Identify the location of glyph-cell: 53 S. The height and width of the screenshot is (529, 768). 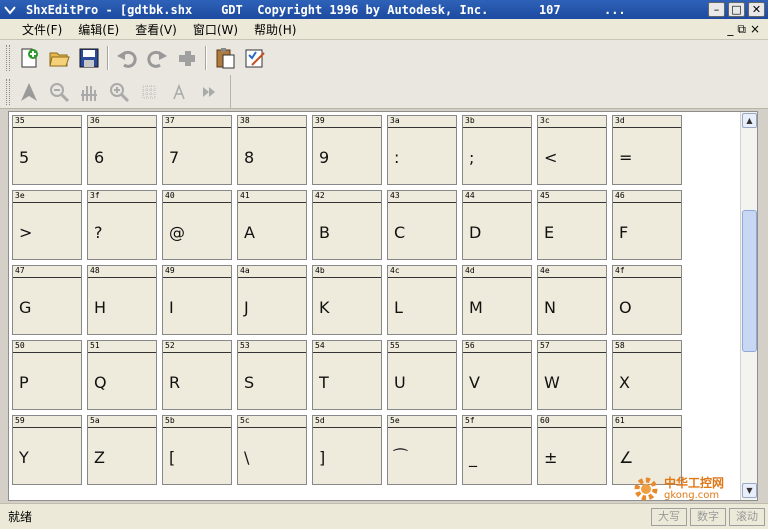
(272, 375).